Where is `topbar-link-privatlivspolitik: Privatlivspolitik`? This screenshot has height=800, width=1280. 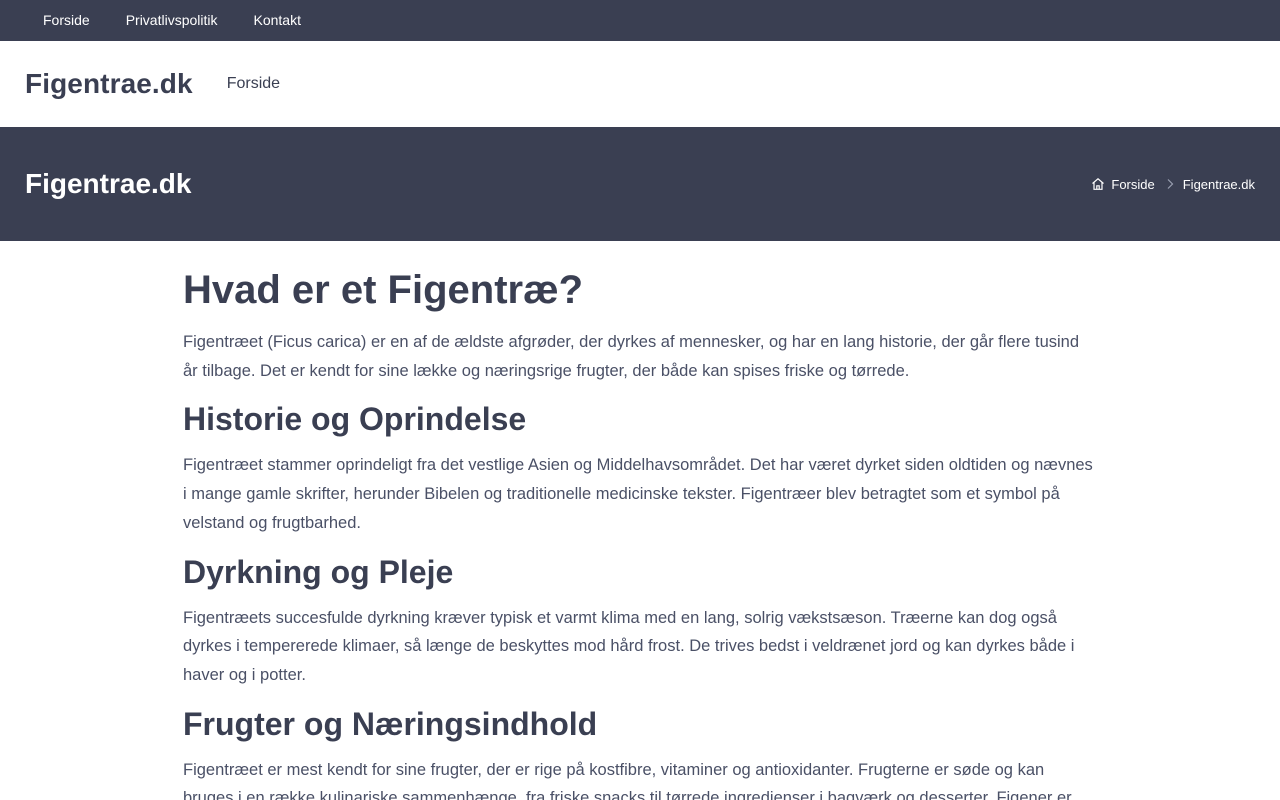
topbar-link-privatlivspolitik: Privatlivspolitik is located at coordinates (172, 20).